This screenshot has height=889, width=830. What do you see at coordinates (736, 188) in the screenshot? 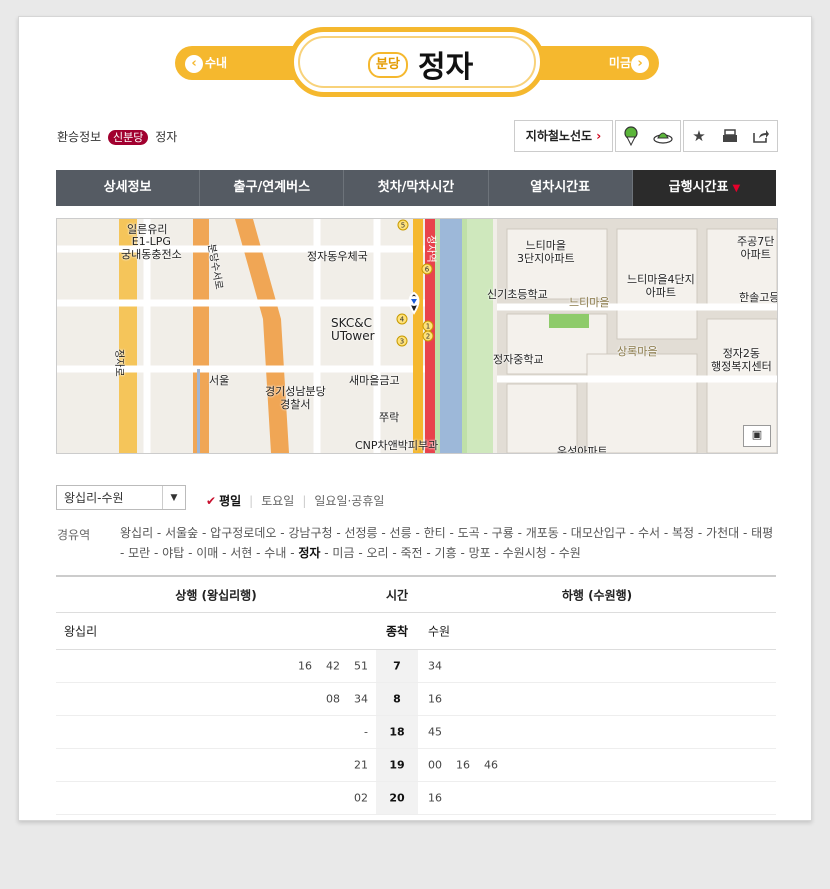
I see `caret-down-icon: ▼` at bounding box center [736, 188].